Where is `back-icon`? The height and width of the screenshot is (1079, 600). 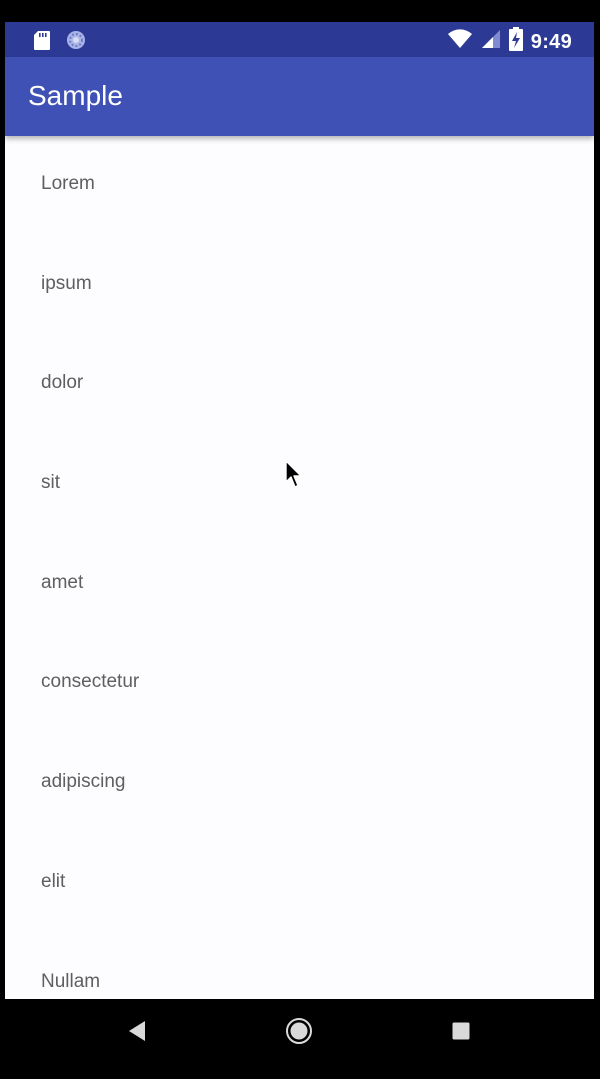 back-icon is located at coordinates (137, 1033).